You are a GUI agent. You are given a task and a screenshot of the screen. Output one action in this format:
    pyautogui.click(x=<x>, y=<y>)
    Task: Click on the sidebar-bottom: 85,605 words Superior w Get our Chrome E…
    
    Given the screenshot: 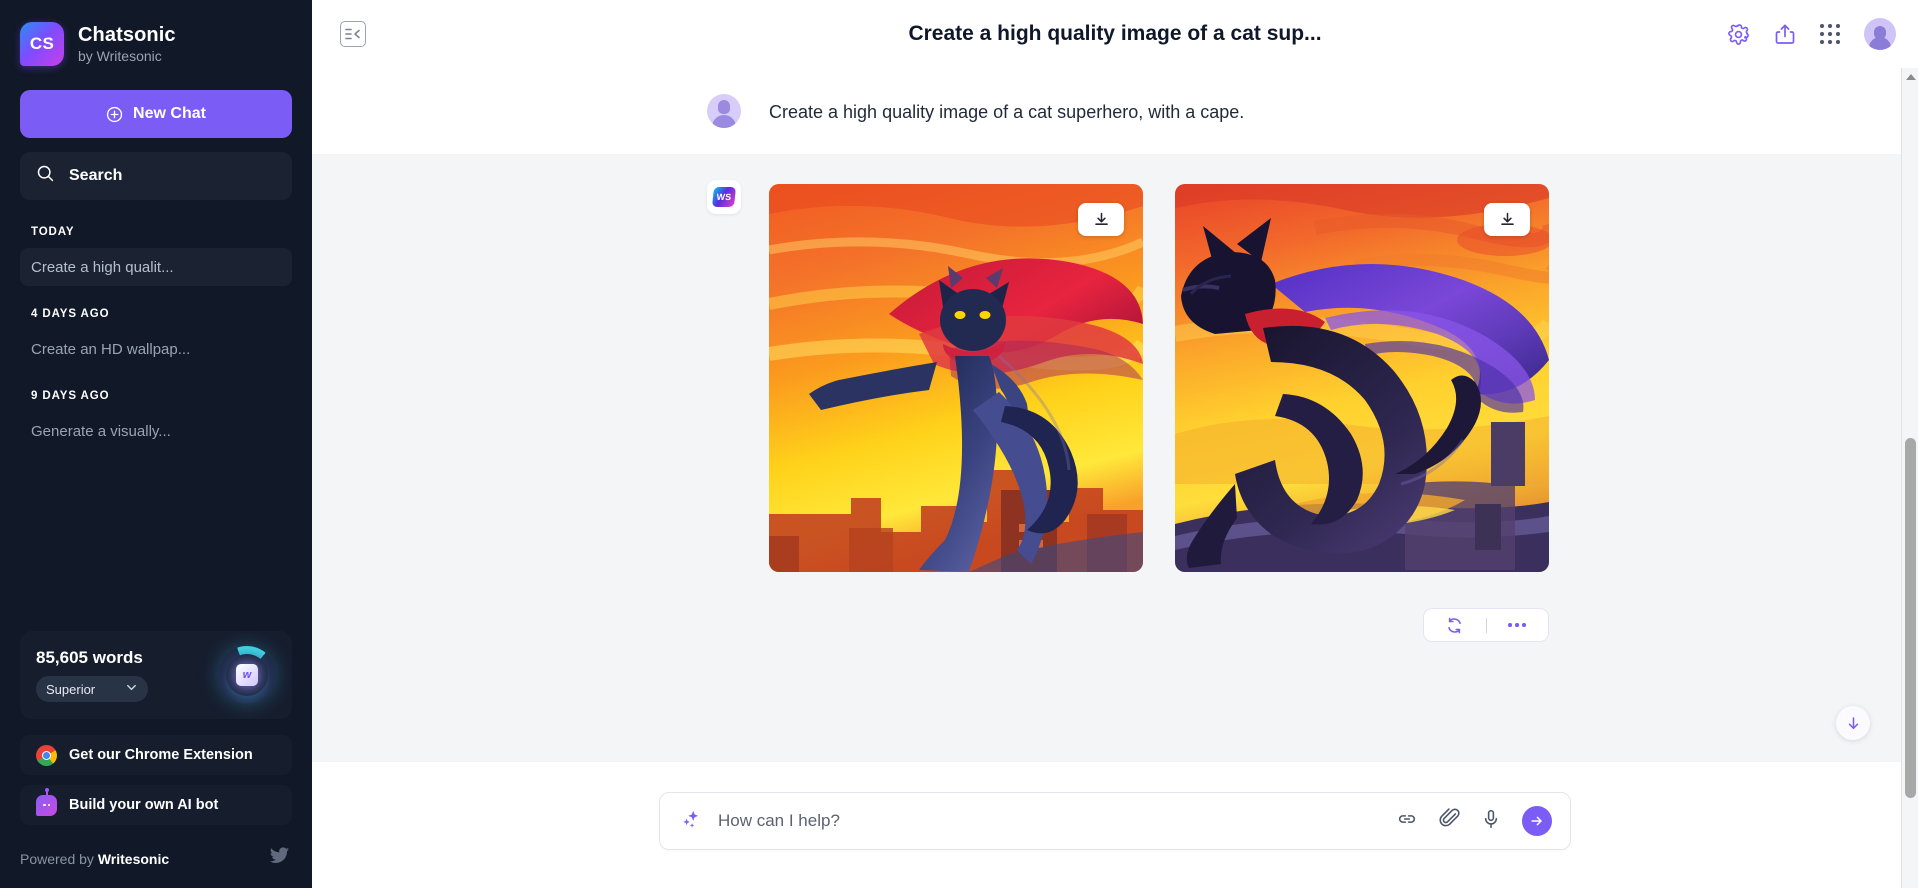 What is the action you would take?
    pyautogui.click(x=156, y=728)
    